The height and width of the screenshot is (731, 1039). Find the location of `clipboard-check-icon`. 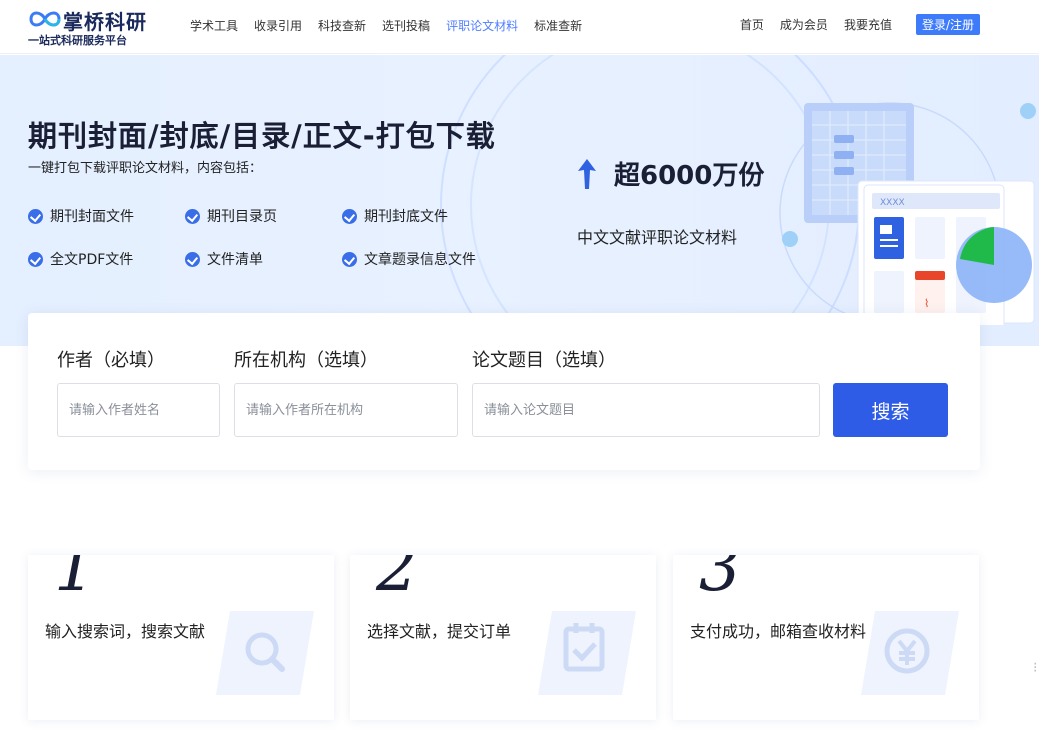

clipboard-check-icon is located at coordinates (587, 653).